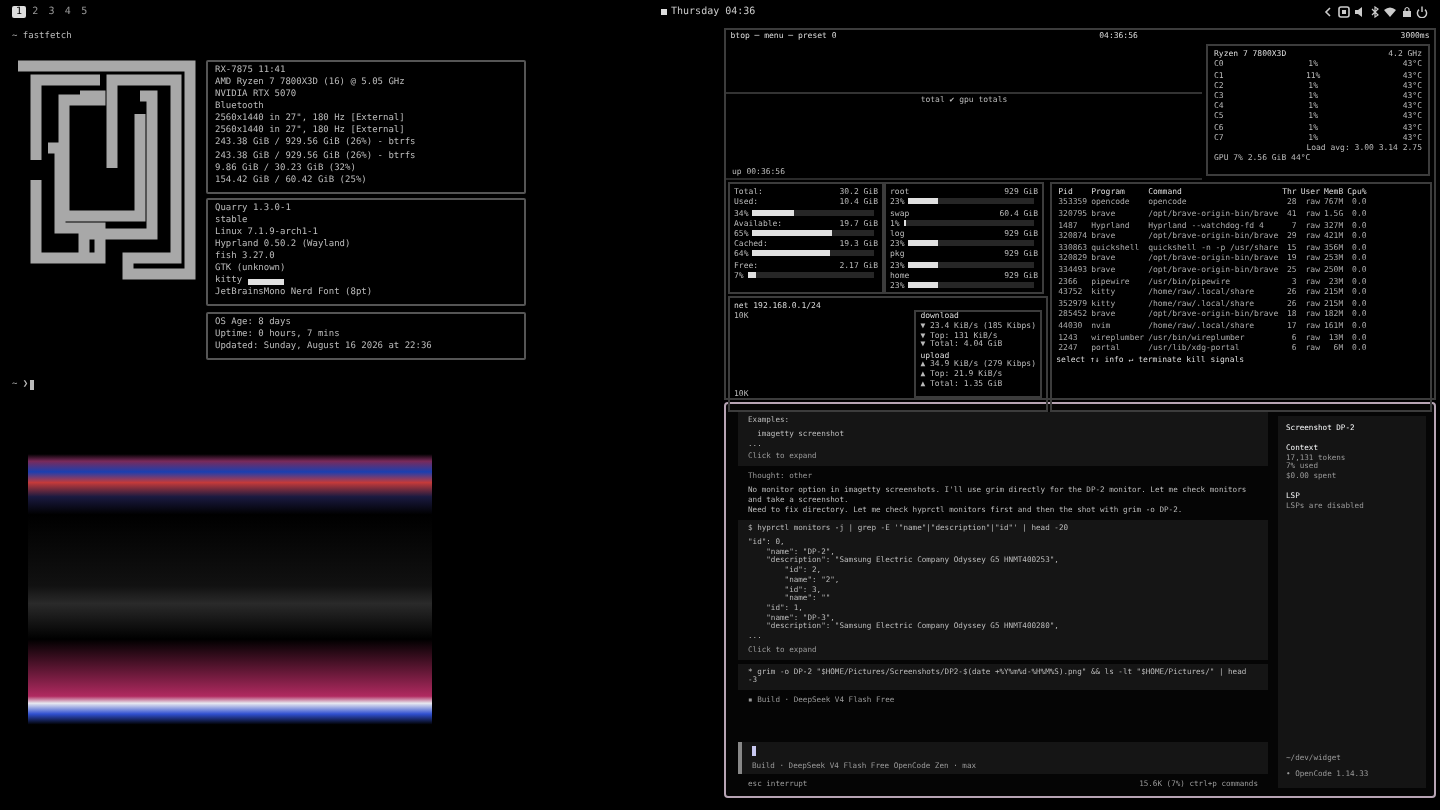 The image size is (1440, 810). I want to click on color-palette-icon, so click(266, 282).